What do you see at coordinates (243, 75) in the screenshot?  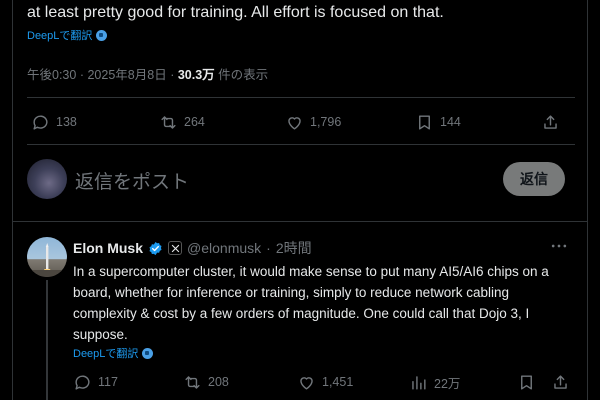 I see `tweet-views-suffix: 件の表示` at bounding box center [243, 75].